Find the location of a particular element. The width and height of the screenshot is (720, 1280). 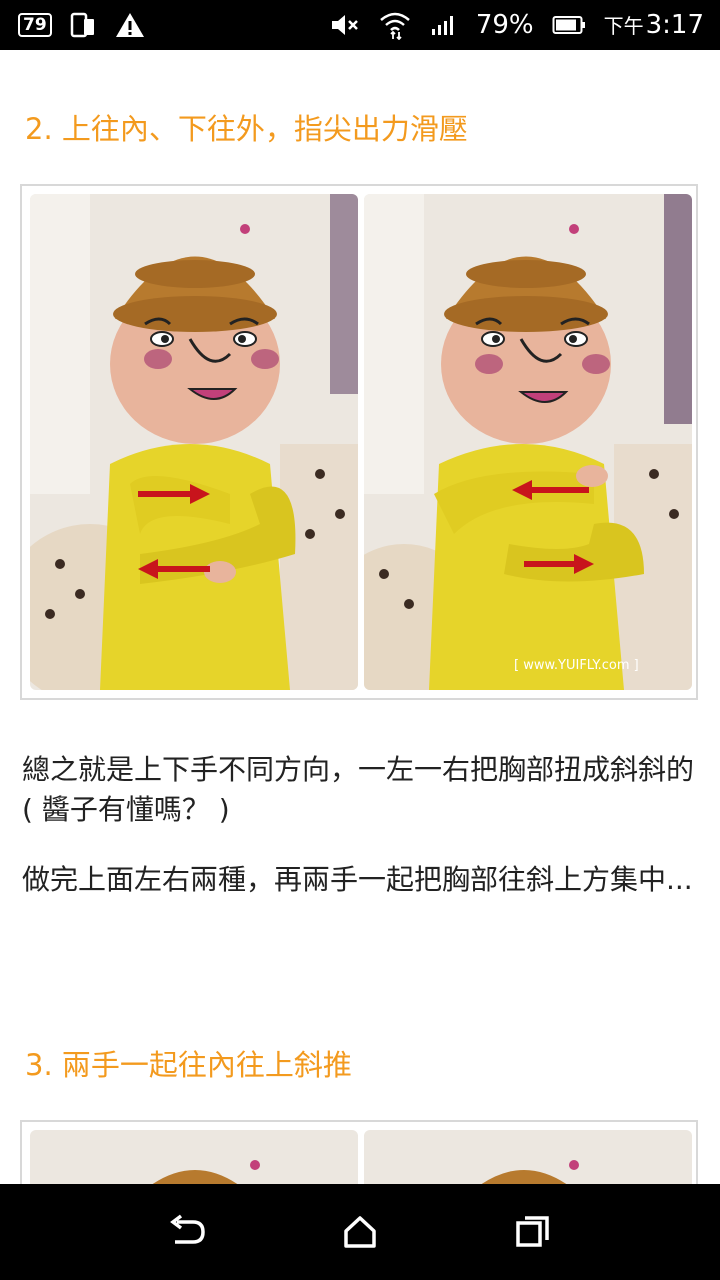

phone-rotate-icon is located at coordinates (83, 25).